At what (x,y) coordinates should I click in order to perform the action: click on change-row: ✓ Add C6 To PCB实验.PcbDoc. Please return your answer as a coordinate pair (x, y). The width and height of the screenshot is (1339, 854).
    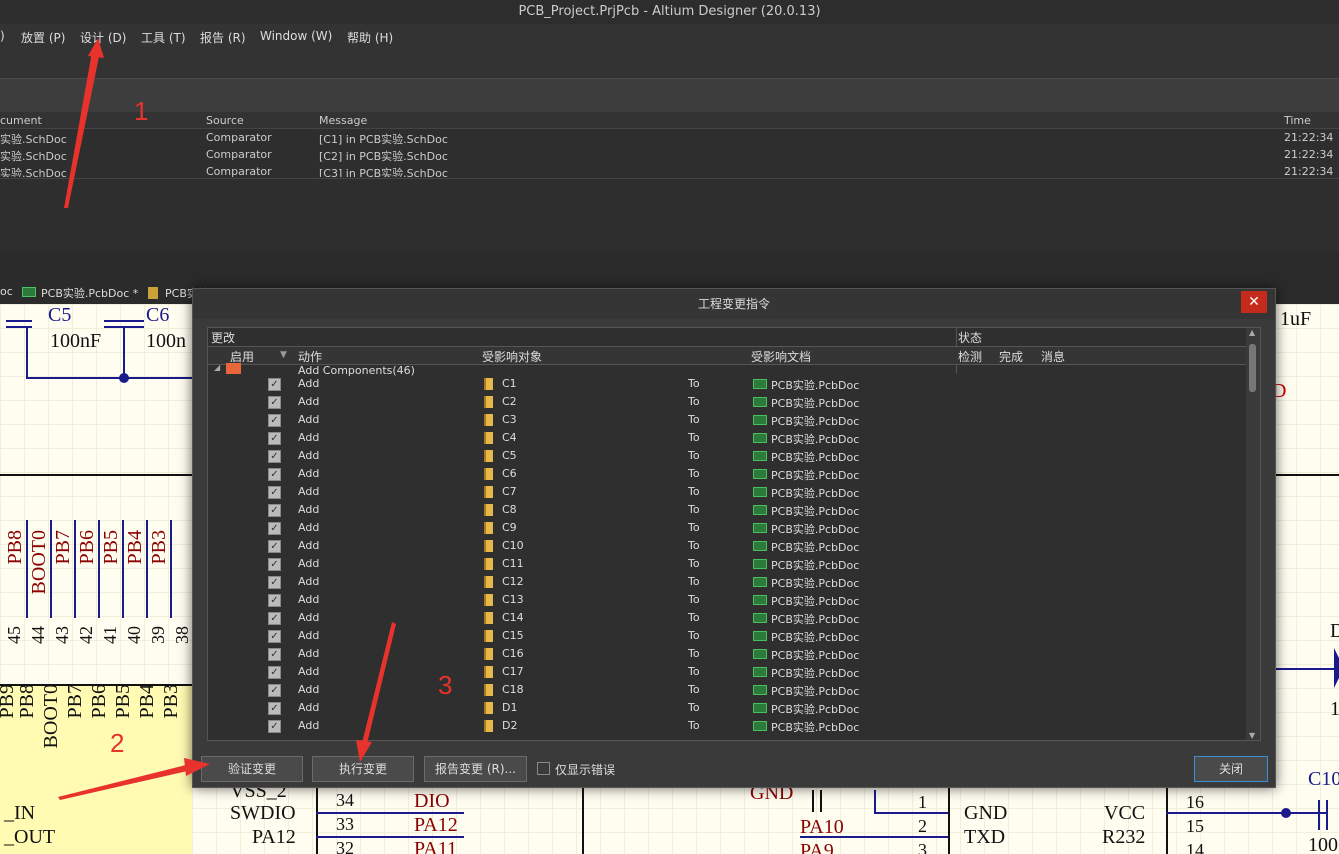
    Looking at the image, I should click on (727, 474).